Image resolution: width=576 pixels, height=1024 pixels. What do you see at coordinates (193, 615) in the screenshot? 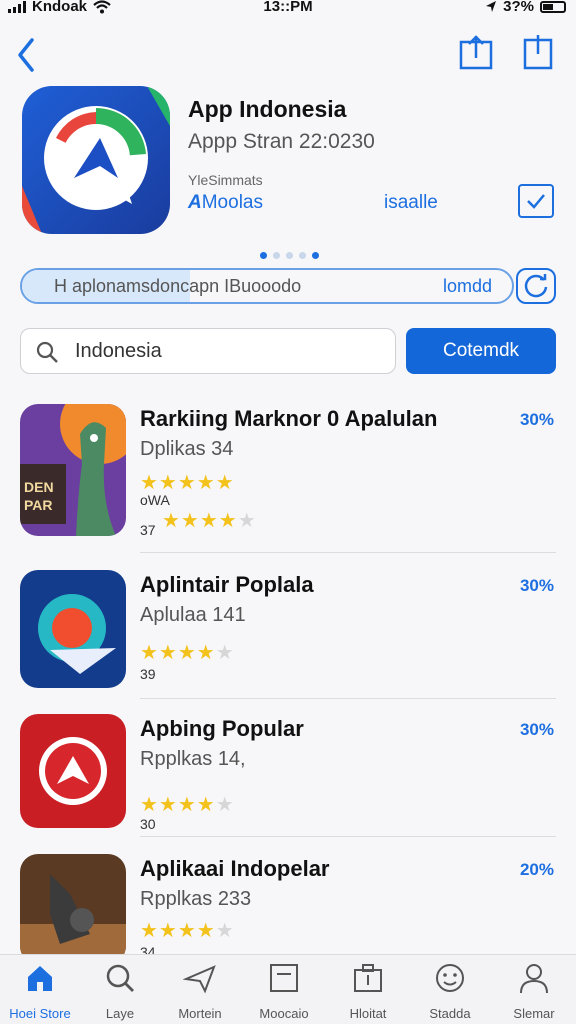
I see `app-subtitle: Aplulaa 141` at bounding box center [193, 615].